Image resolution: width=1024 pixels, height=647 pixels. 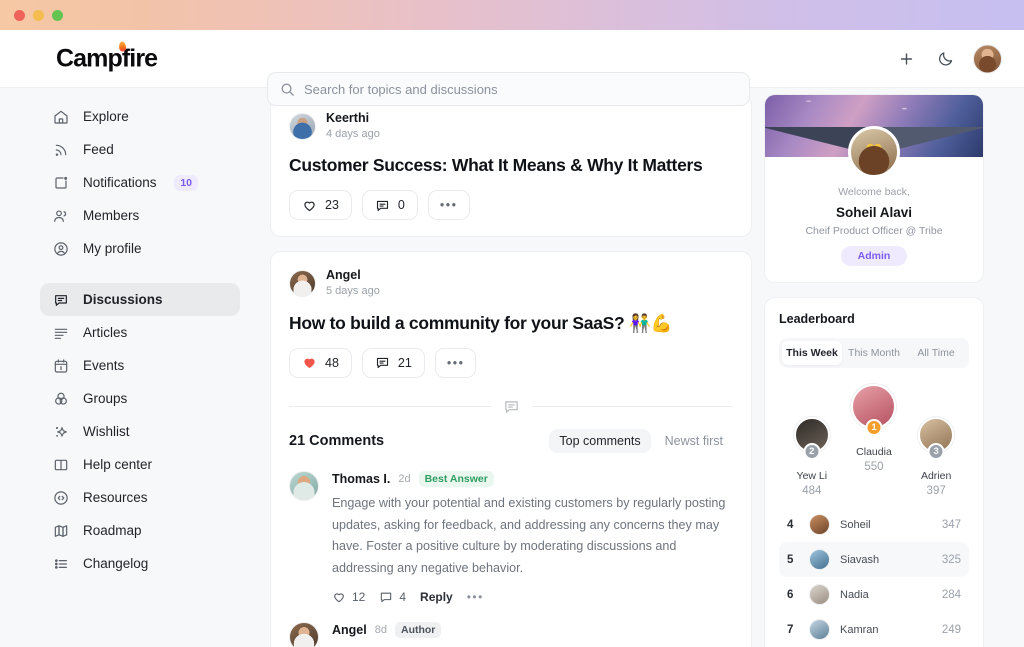 What do you see at coordinates (874, 428) in the screenshot?
I see `podium-item-first: 1 Claudia 550` at bounding box center [874, 428].